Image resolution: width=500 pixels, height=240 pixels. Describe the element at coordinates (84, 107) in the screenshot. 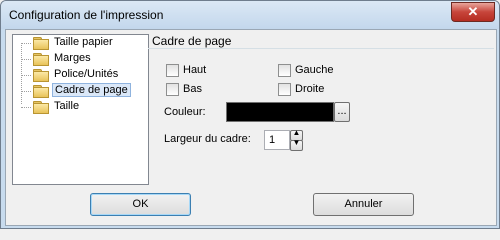

I see `tree-item-taille: Taille` at that location.